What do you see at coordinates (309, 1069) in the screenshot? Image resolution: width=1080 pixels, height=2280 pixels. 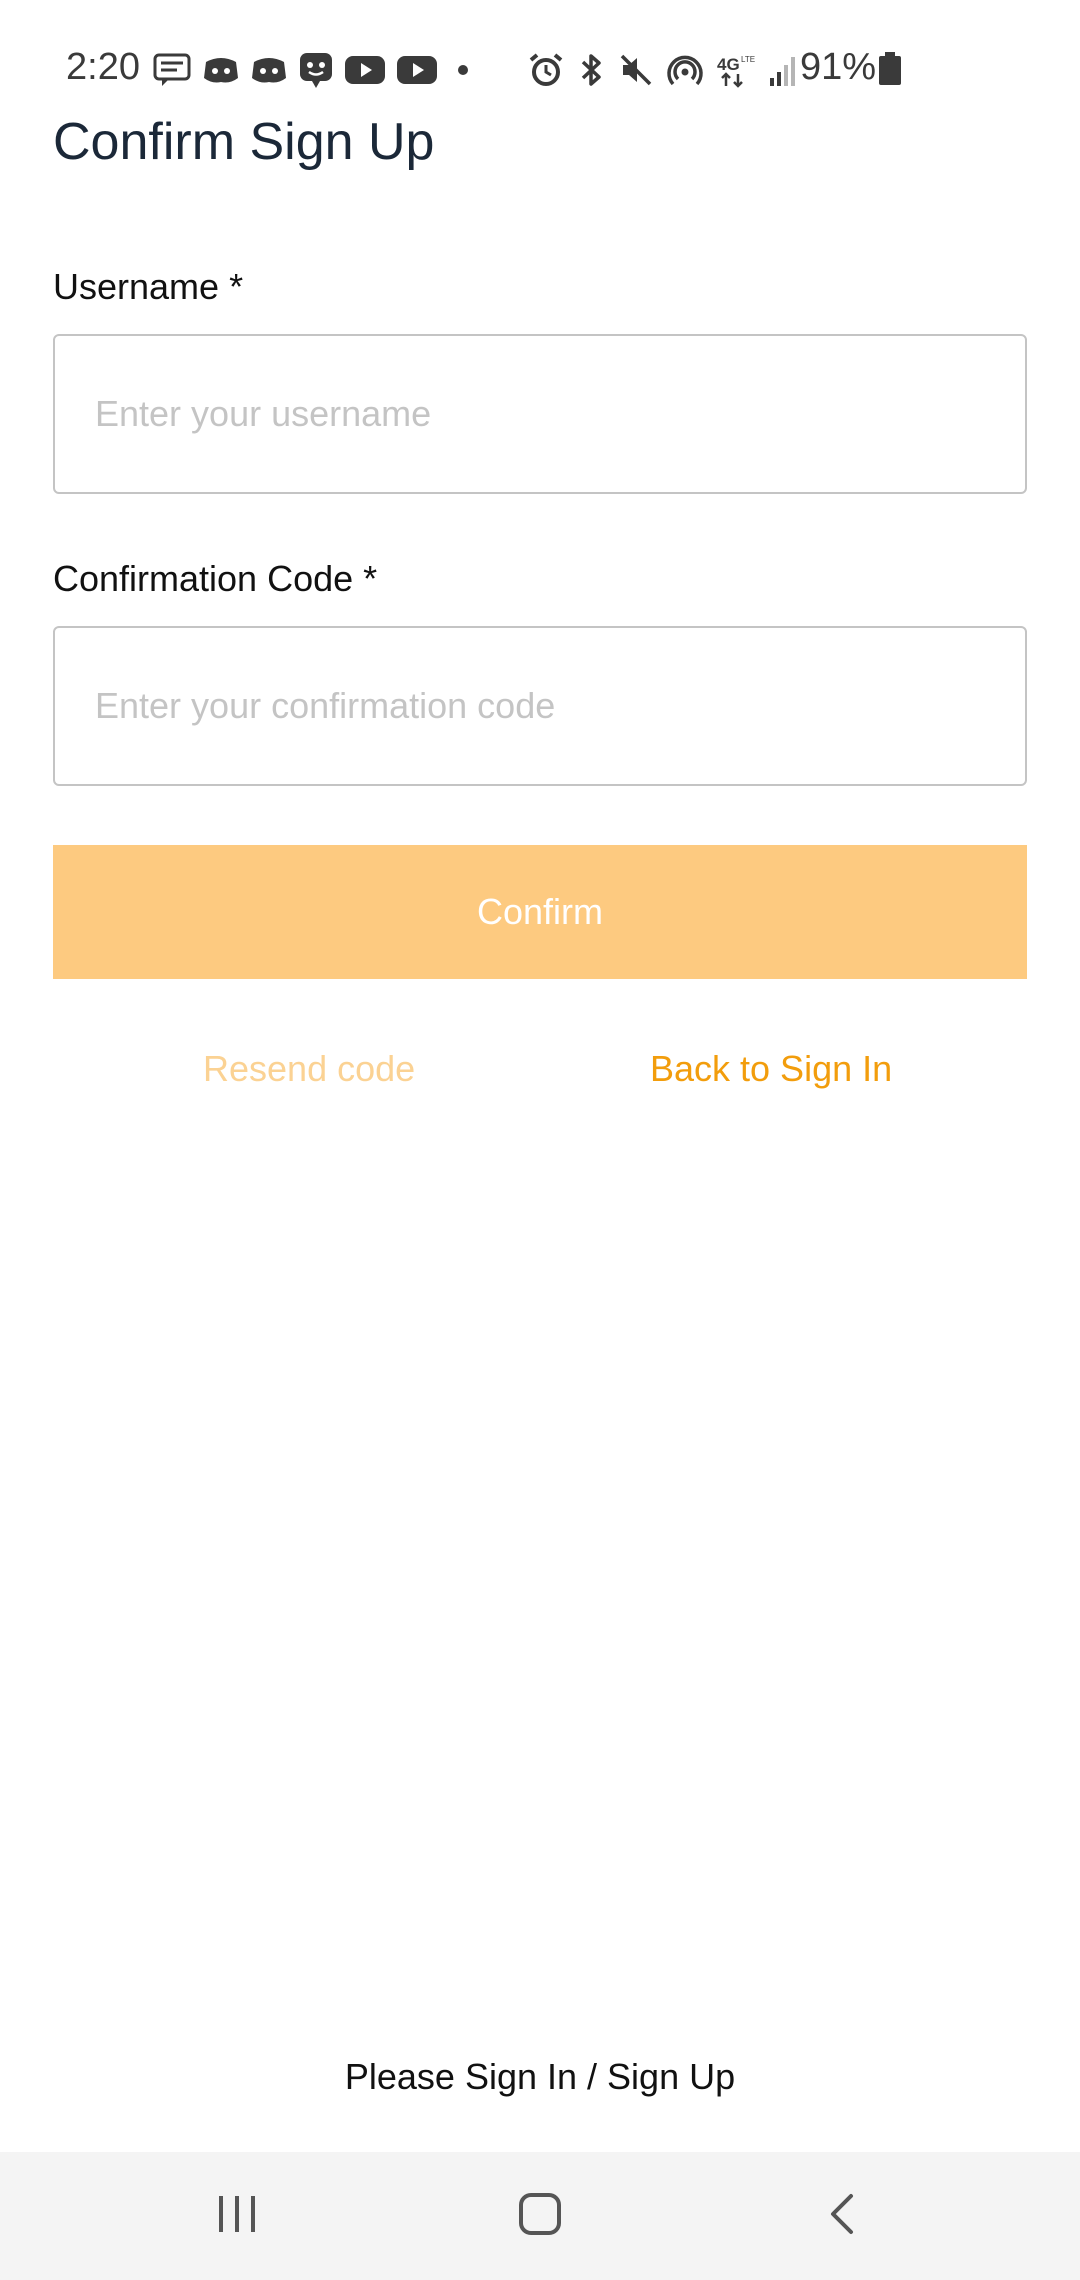 I see `resend-code-link: Resend code` at bounding box center [309, 1069].